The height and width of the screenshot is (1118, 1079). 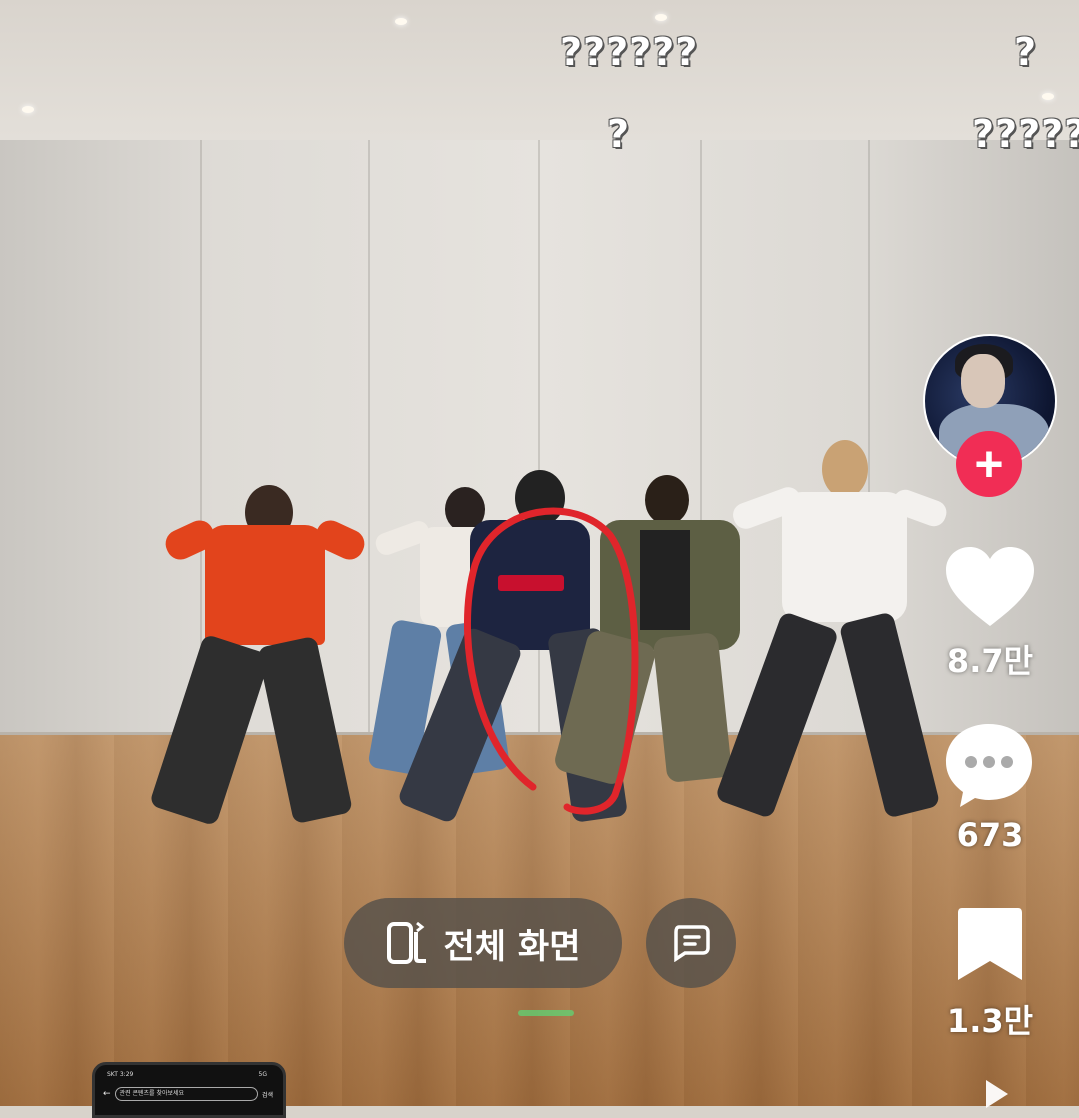 I want to click on heart-icon, so click(x=990, y=587).